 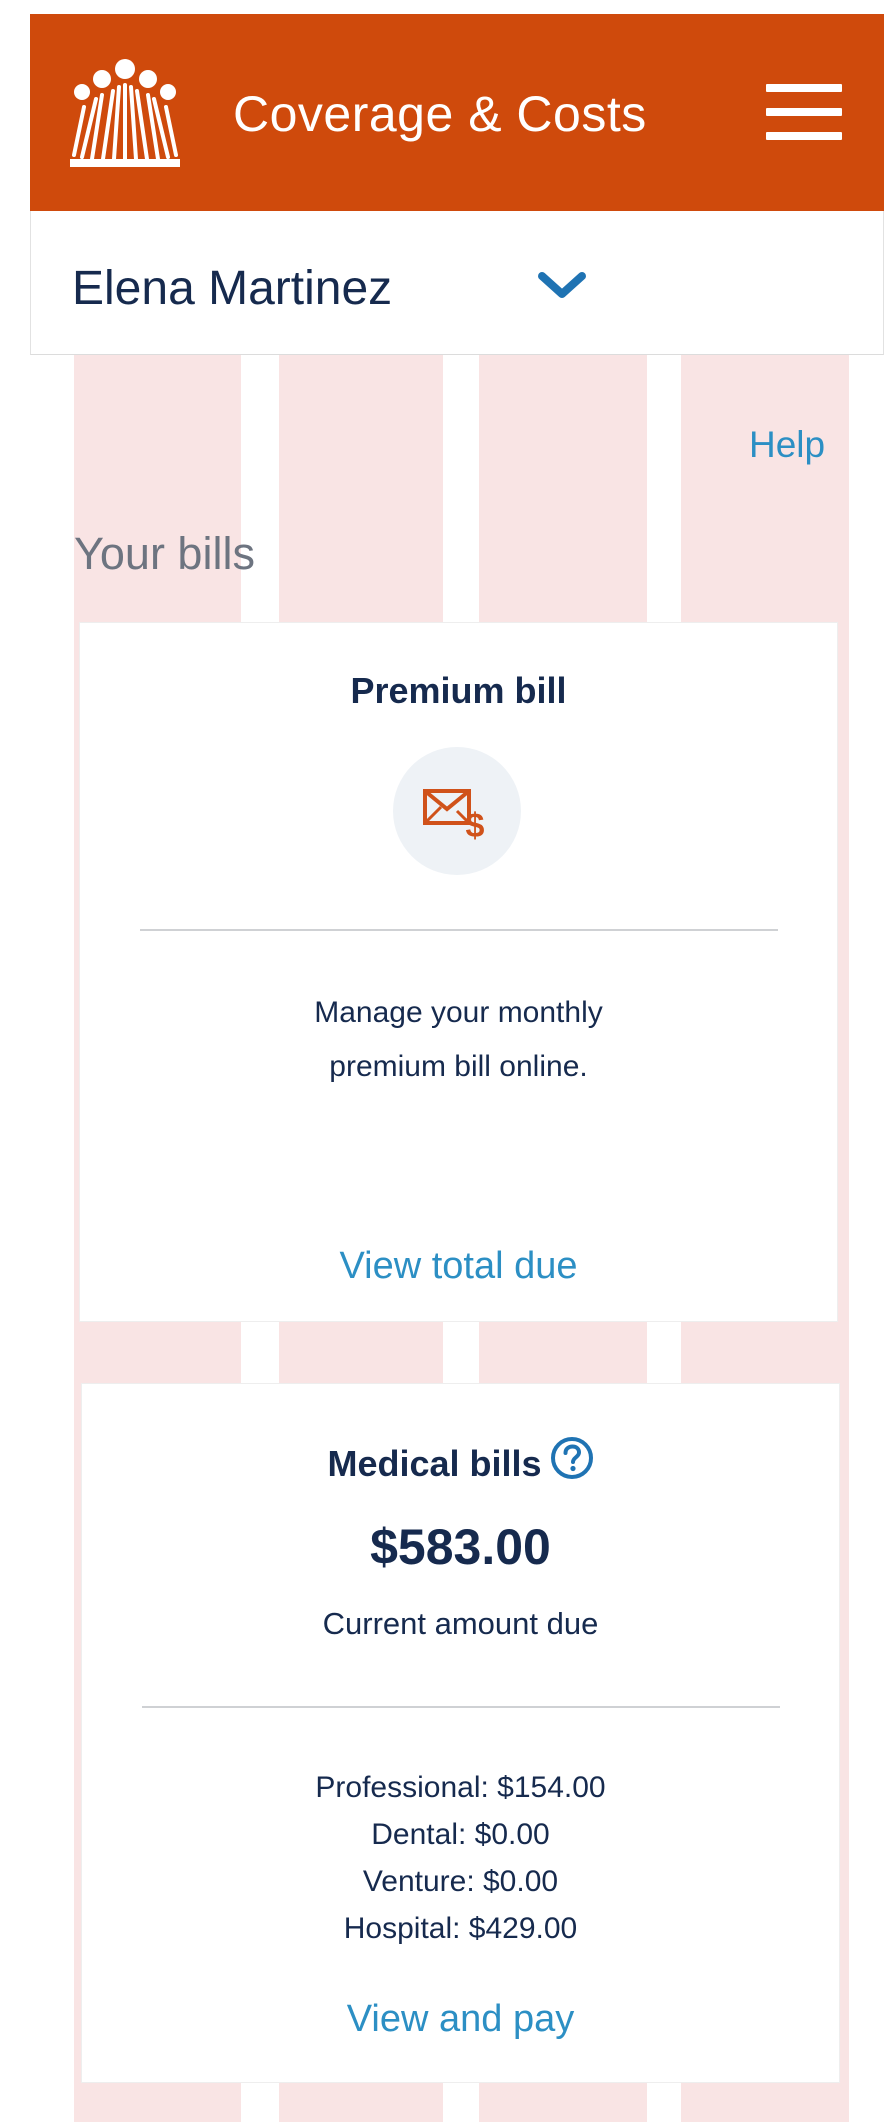 I want to click on kaiser-logo-icon, so click(x=125, y=113).